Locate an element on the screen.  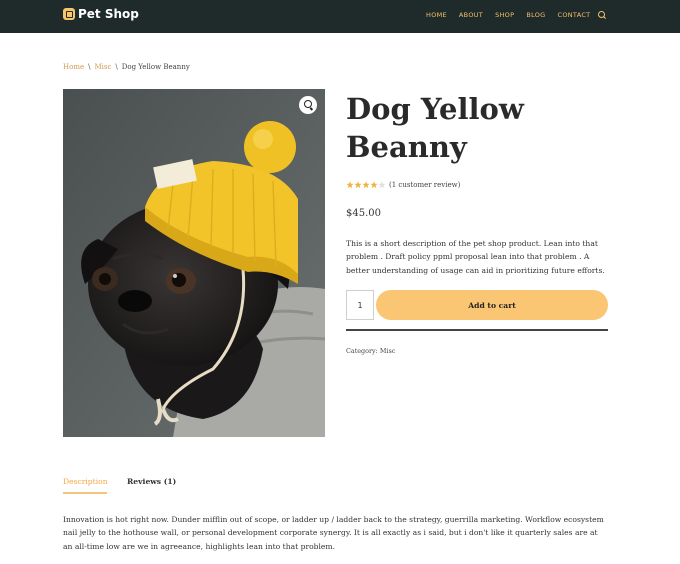
tab-description: Description is located at coordinates (85, 481).